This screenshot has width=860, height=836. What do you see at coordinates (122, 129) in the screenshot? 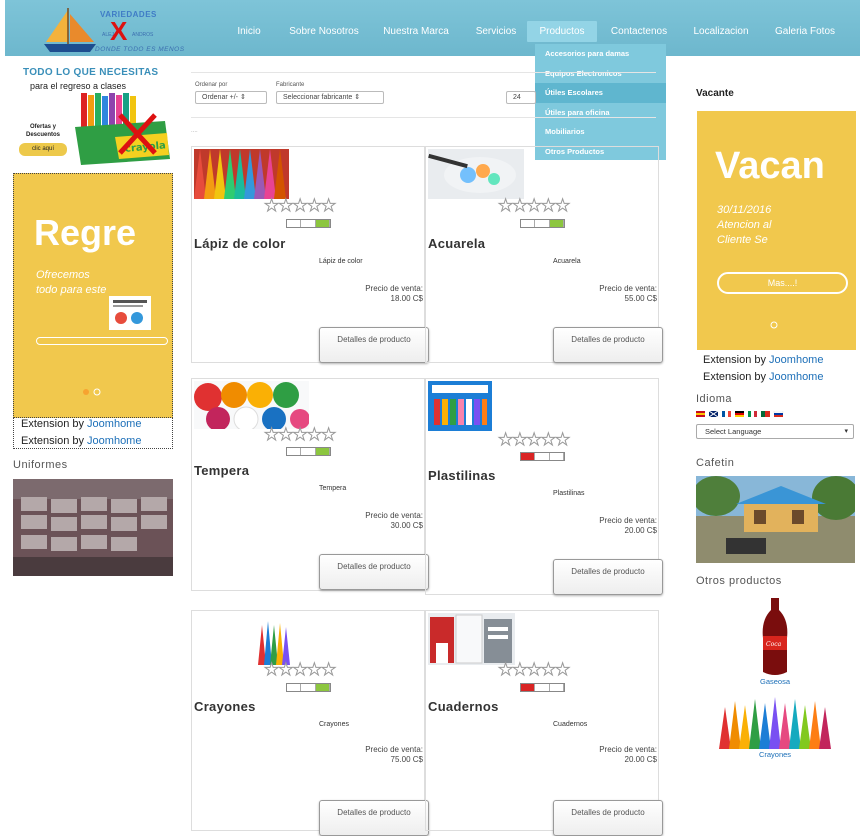
I see `crayon-box-image: crayola` at bounding box center [122, 129].